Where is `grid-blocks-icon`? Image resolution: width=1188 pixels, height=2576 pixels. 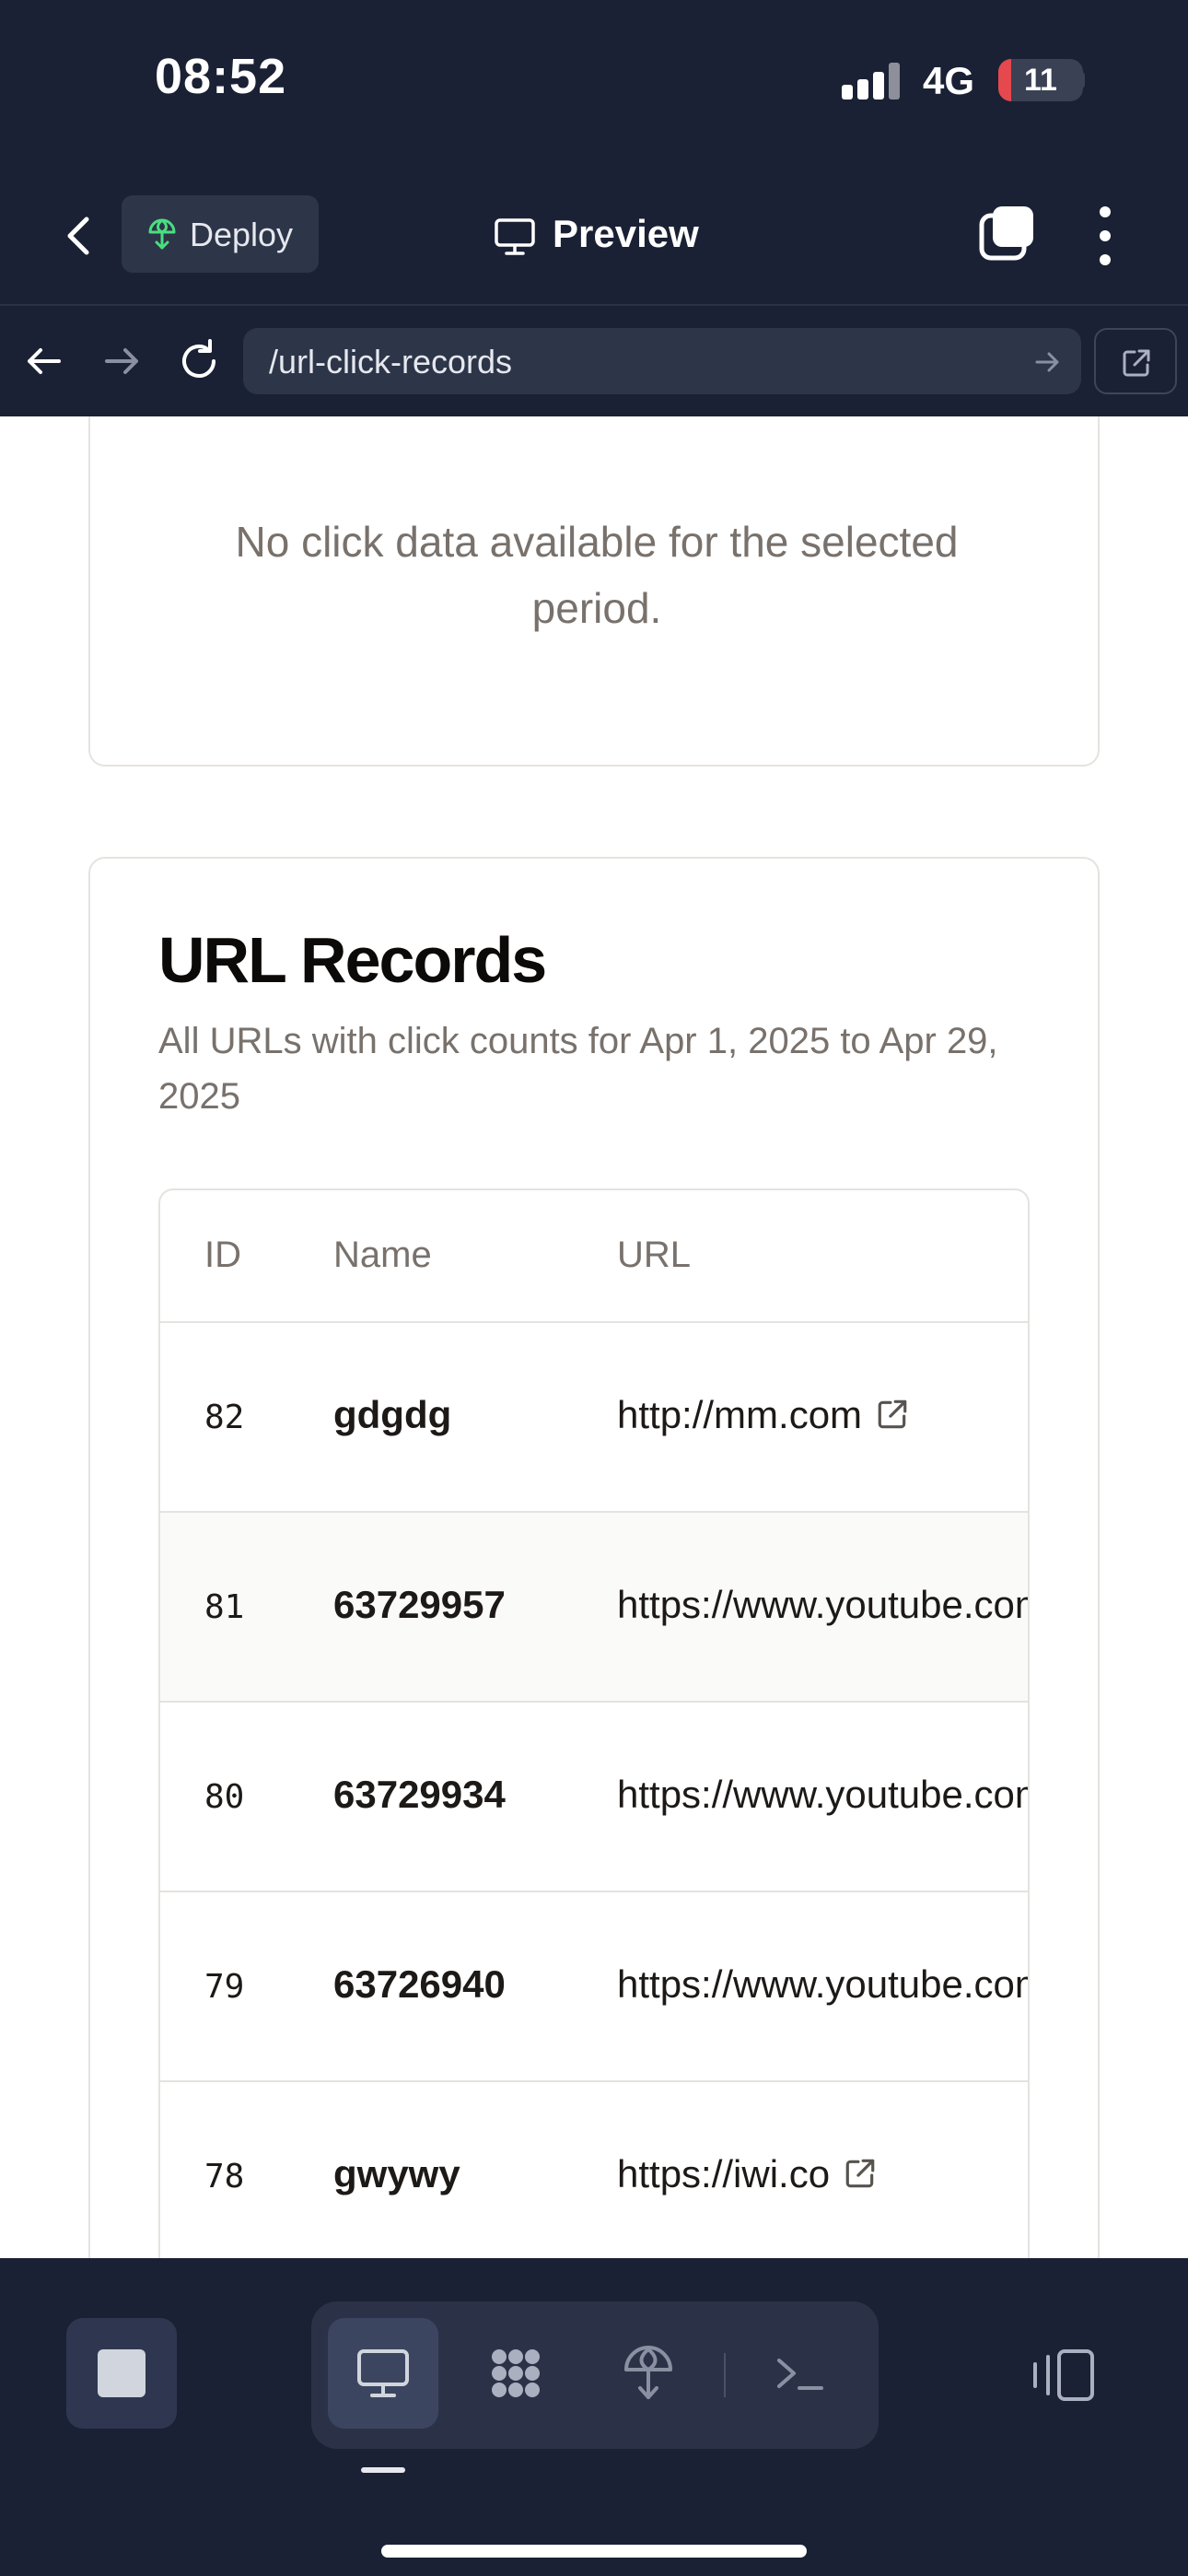
grid-blocks-icon is located at coordinates (516, 2373).